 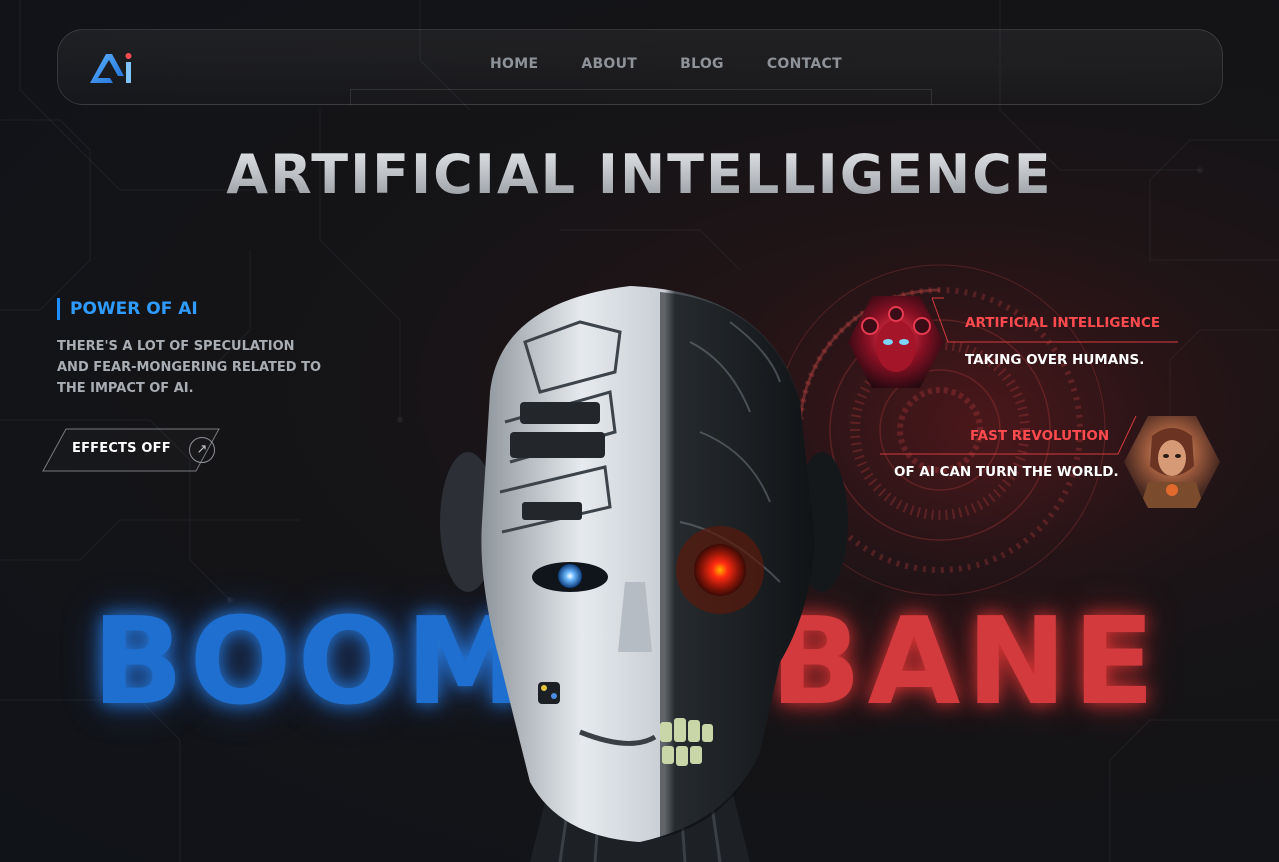 I want to click on effects-off-button: EFFECTS OFF ↗, so click(x=131, y=450).